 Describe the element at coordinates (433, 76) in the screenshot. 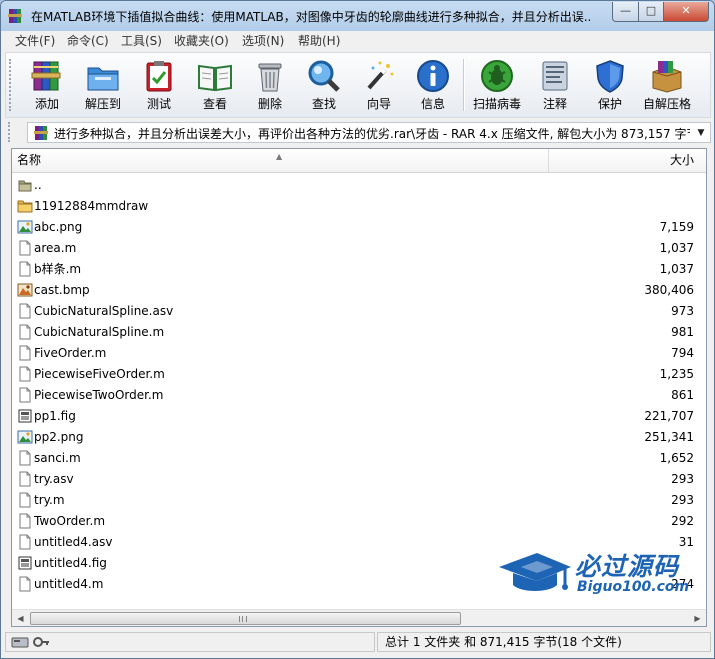

I see `info-icon` at that location.